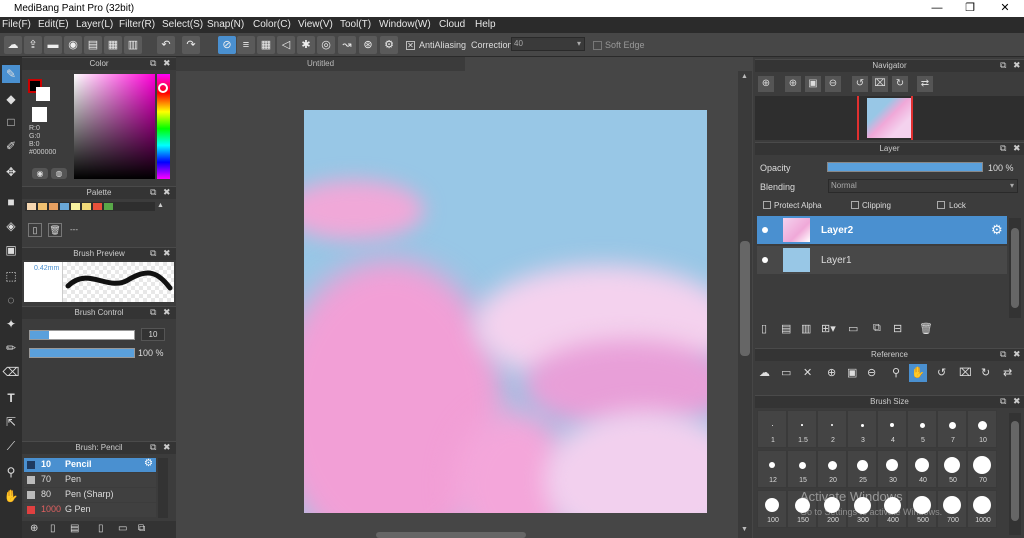  I want to click on gear-icon: ⚙, so click(148, 463).